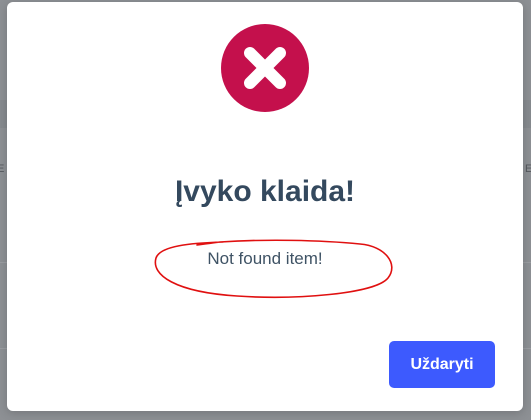 This screenshot has width=531, height=420. Describe the element at coordinates (528, 169) in the screenshot. I see `background-right-text: E` at that location.